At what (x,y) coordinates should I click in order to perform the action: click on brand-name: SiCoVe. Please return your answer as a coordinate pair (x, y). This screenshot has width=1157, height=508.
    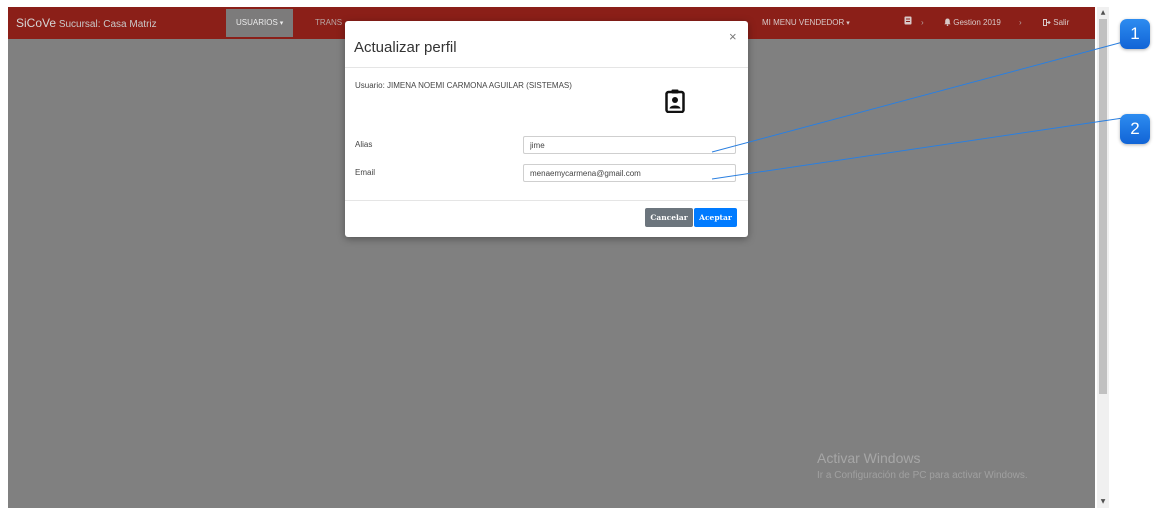
    Looking at the image, I should click on (36, 23).